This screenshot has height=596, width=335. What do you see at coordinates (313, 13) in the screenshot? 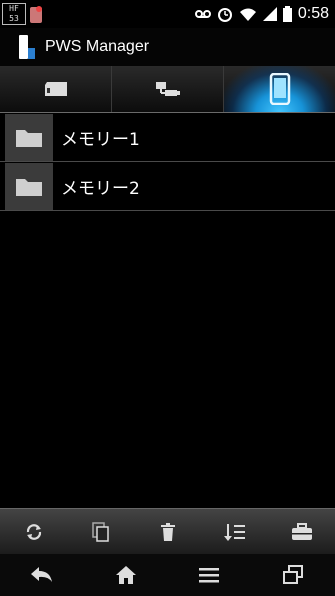
I see `clock: 0:58` at bounding box center [313, 13].